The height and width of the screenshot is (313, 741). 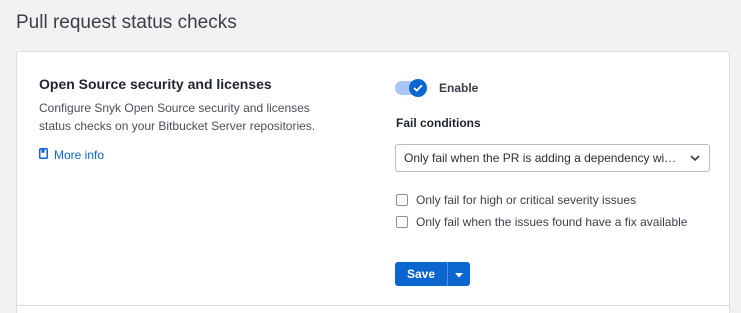 I want to click on fail-conditions-label: Fail conditions, so click(x=438, y=123).